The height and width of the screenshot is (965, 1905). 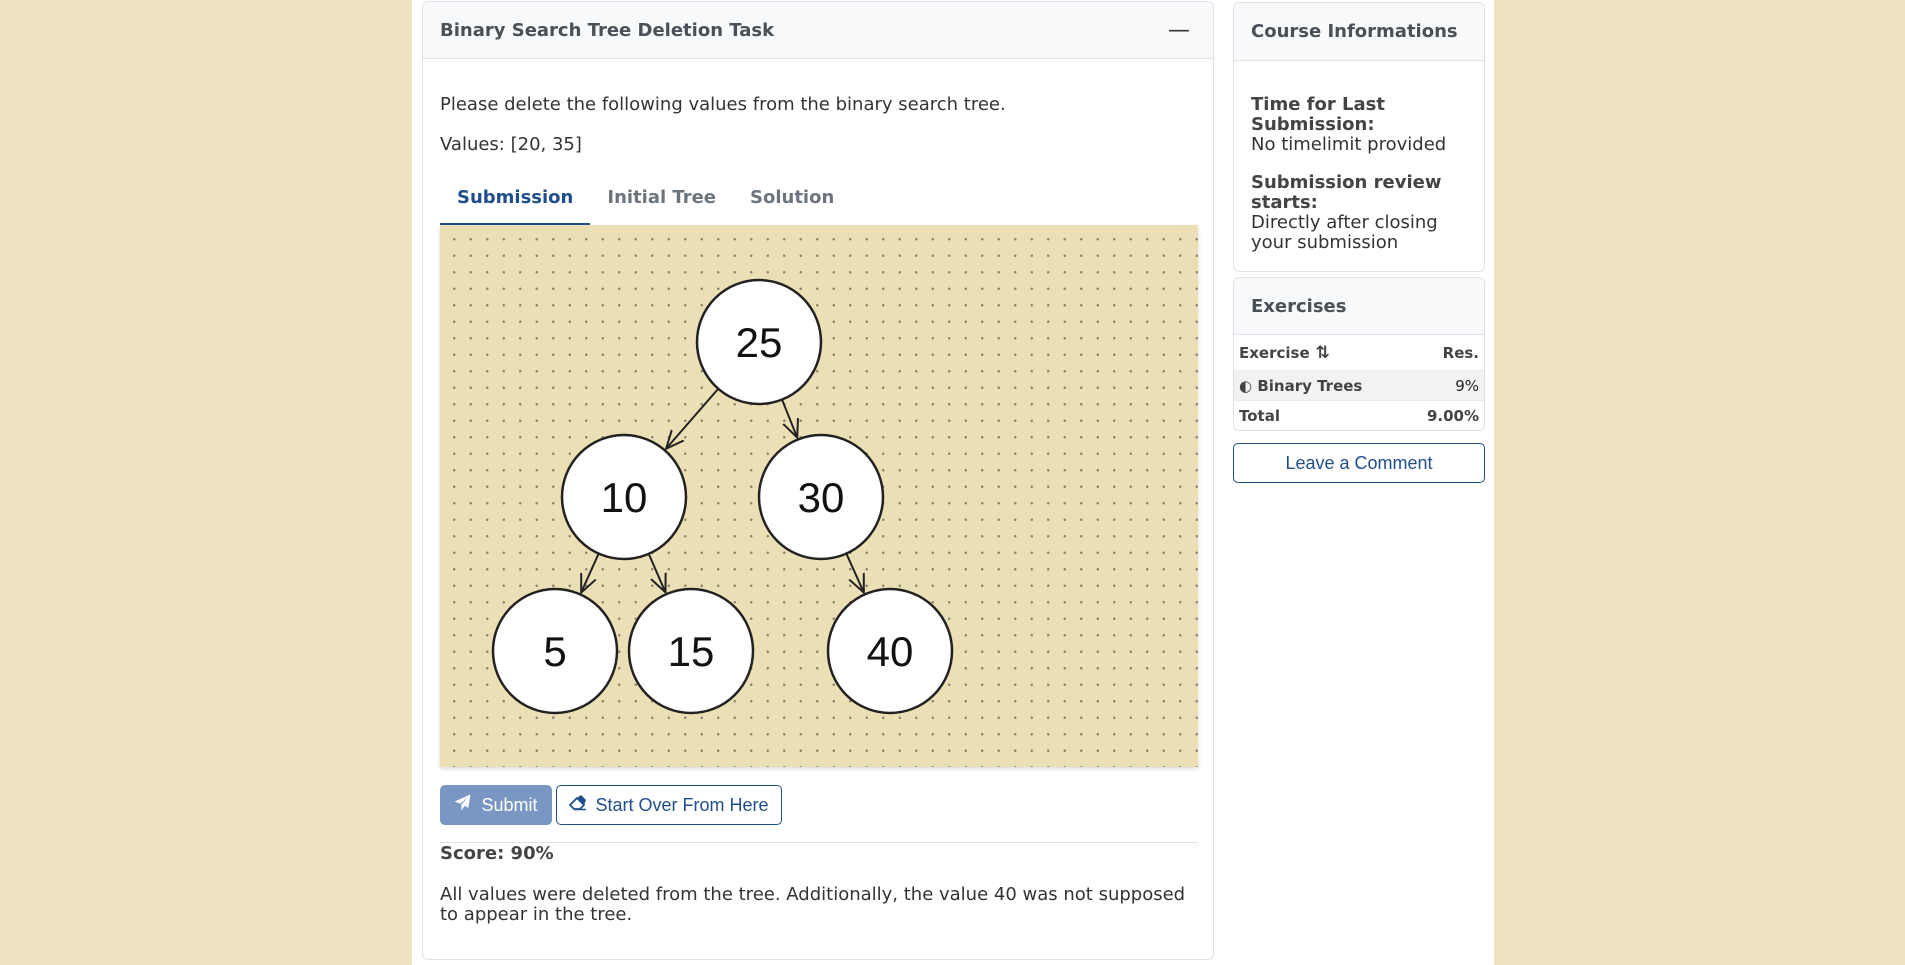 What do you see at coordinates (511, 144) in the screenshot?
I see `task-values: Values: [20, 35]` at bounding box center [511, 144].